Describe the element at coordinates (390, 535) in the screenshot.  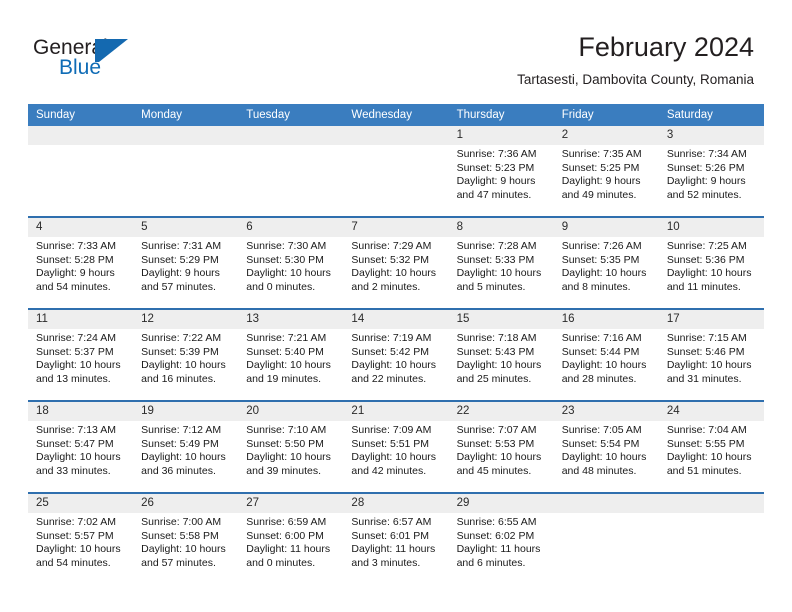
I see `sunset-text: Sunset: 6:01 PM` at that location.